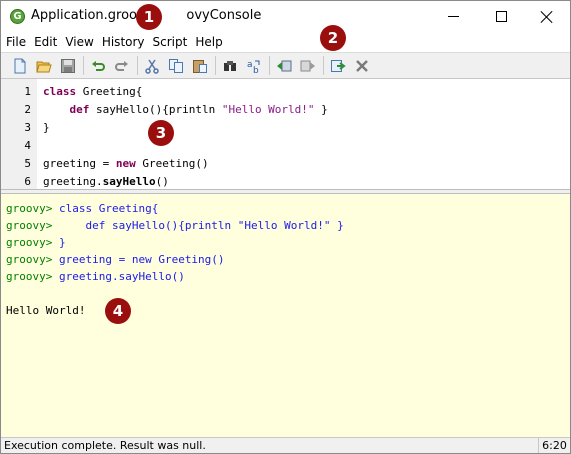 The height and width of the screenshot is (454, 571). I want to click on code-line: def sayHello(){println "Hello World!" }, so click(198, 109).